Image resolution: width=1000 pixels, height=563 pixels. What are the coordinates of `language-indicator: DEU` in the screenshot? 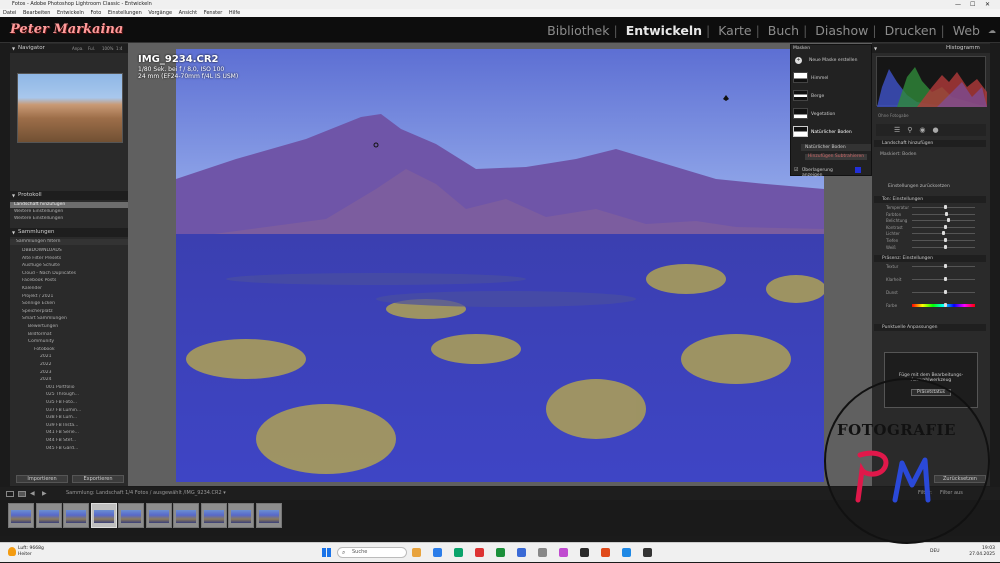 It's located at (935, 551).